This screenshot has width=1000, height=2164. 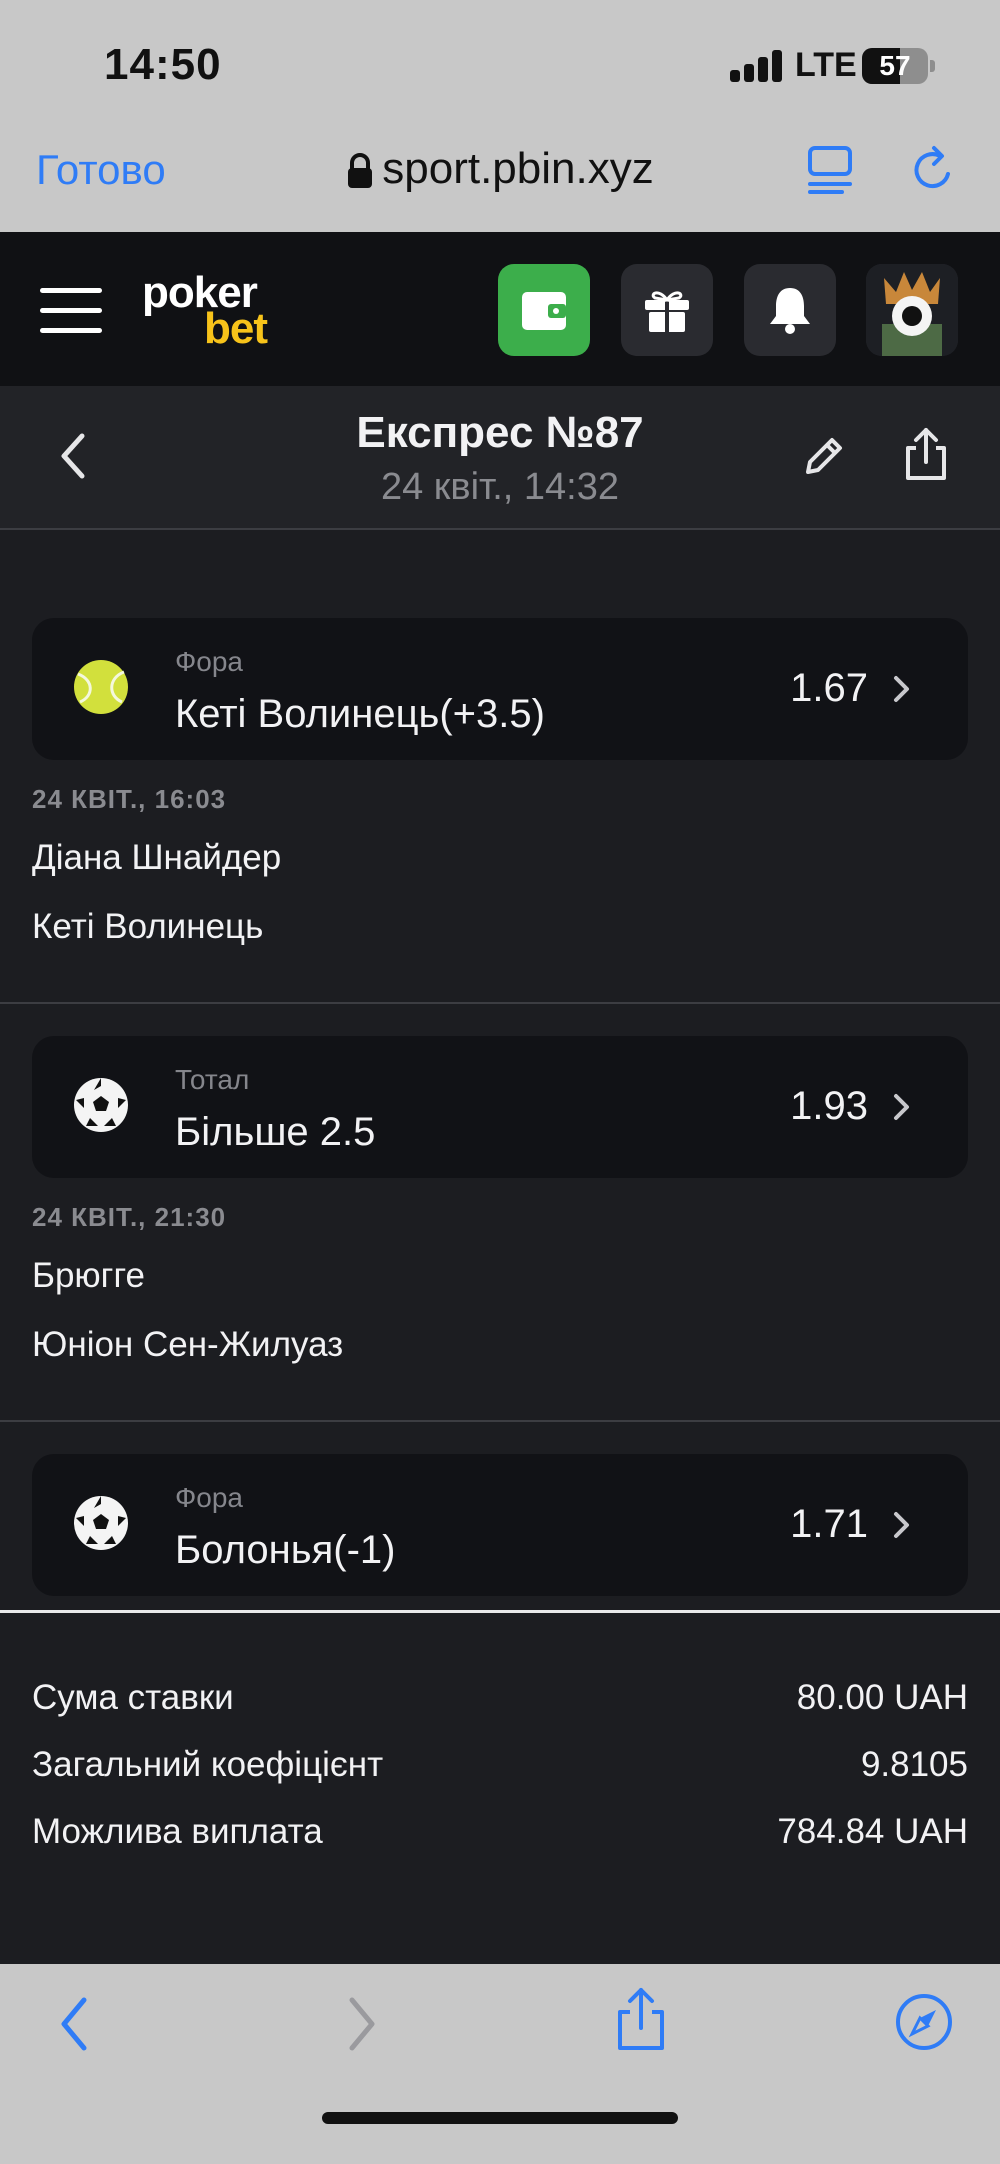 What do you see at coordinates (129, 799) in the screenshot?
I see `event-time: 24 КВІТ., 16:03` at bounding box center [129, 799].